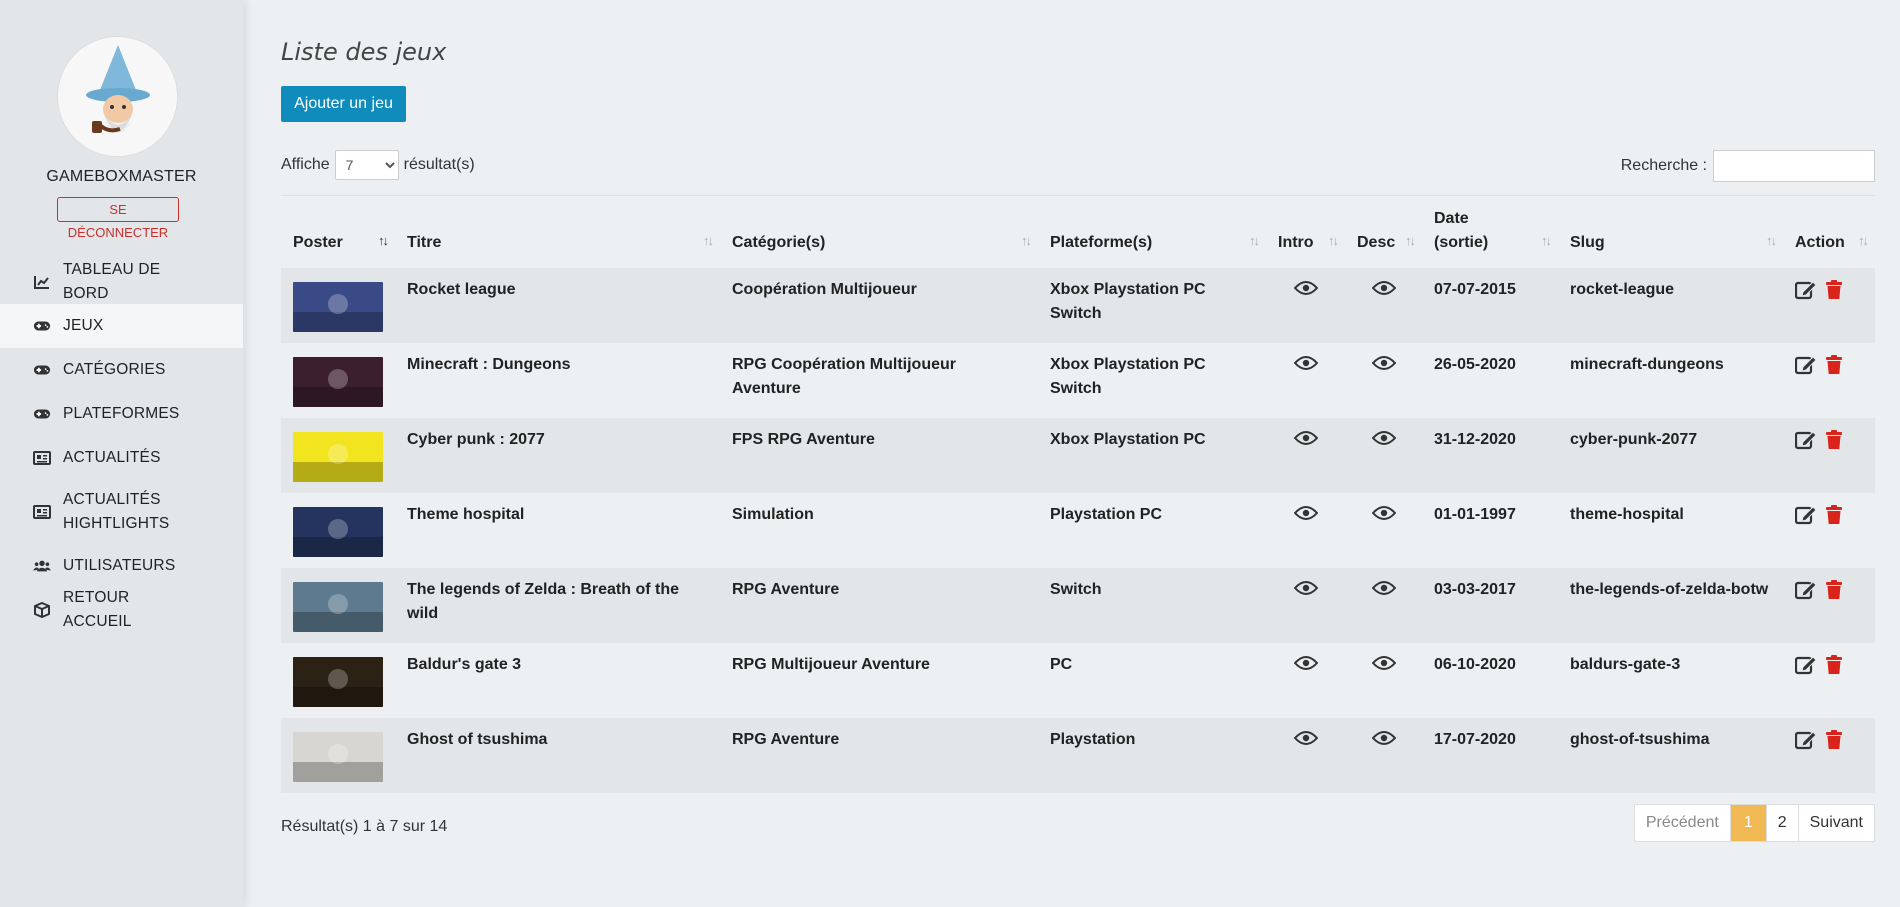  What do you see at coordinates (557, 236) in the screenshot?
I see `col-header-title: Titre ↑↓` at bounding box center [557, 236].